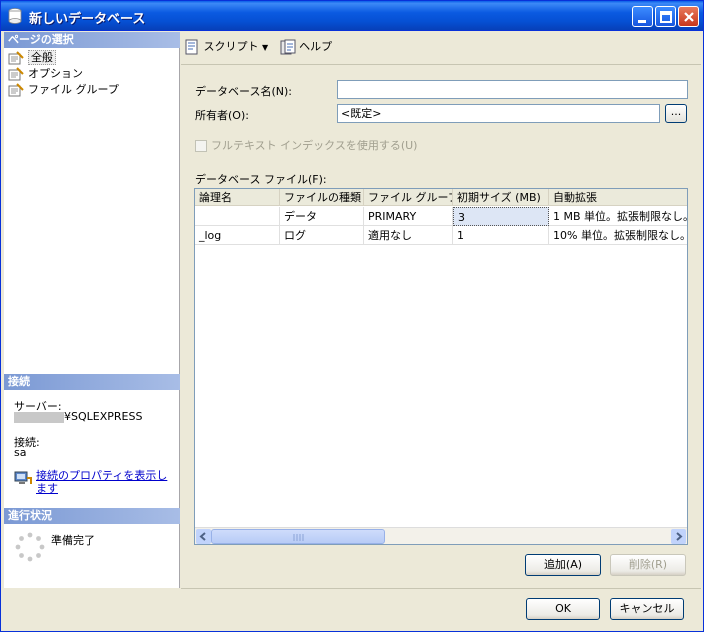 The width and height of the screenshot is (704, 632). I want to click on cell-filegroup: 適用なし, so click(408, 235).